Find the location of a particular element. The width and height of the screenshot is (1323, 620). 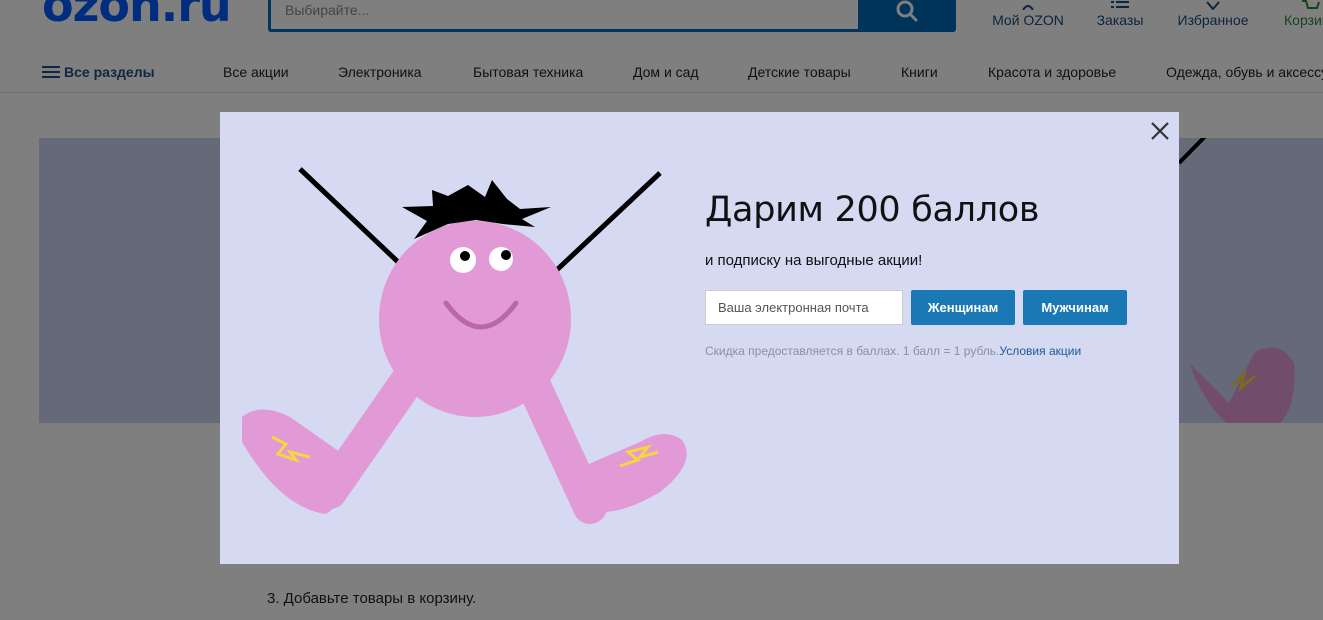

popup-subtitle: и подписку на выгодные акции! is located at coordinates (814, 260).